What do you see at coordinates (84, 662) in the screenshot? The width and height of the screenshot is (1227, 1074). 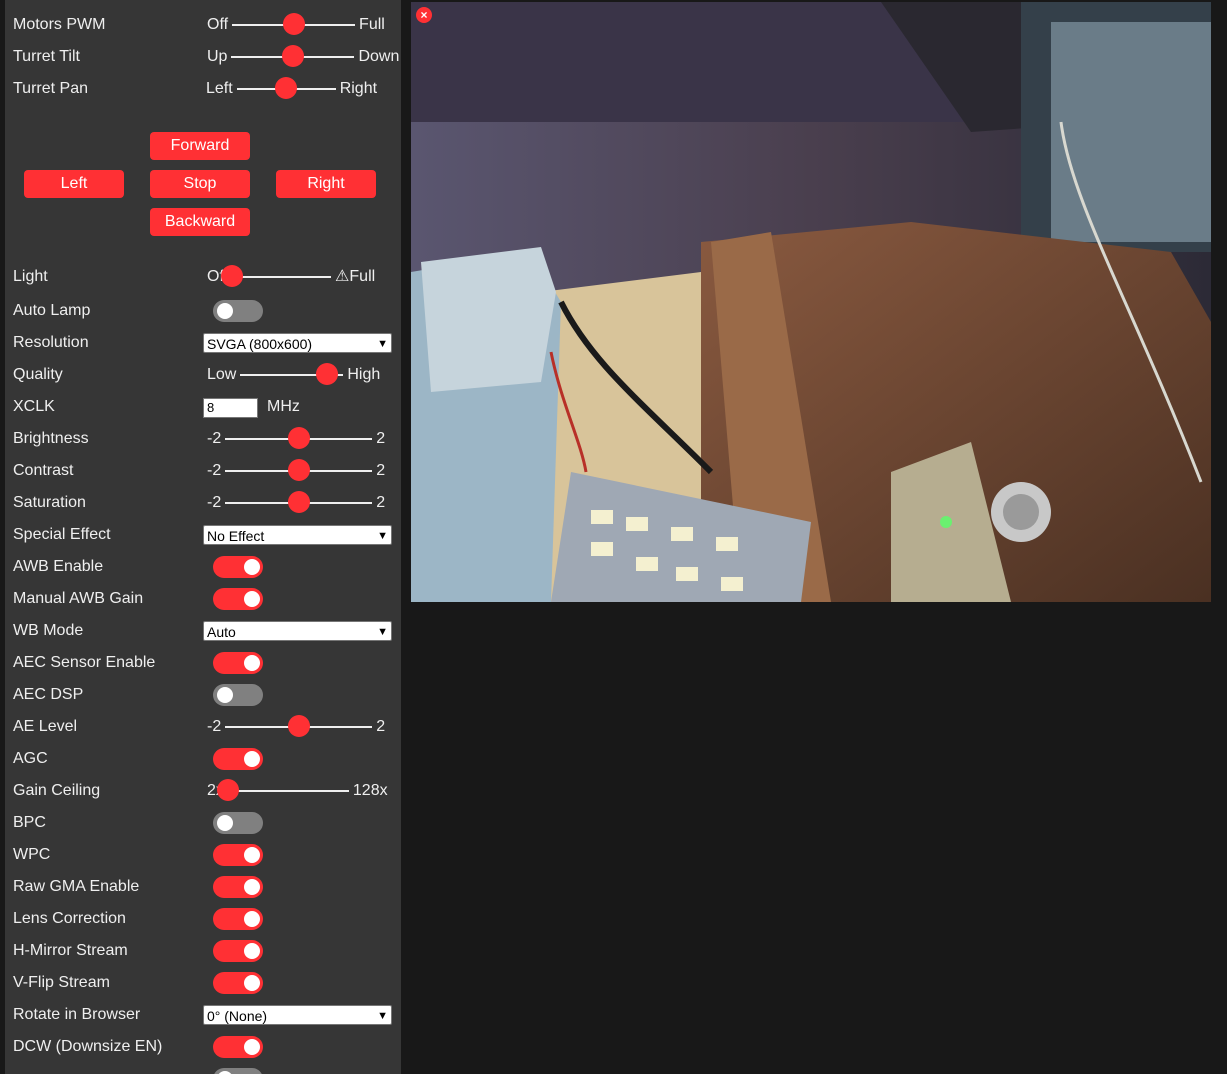 I see `aec-sensor-label: AEC Sensor Enable` at bounding box center [84, 662].